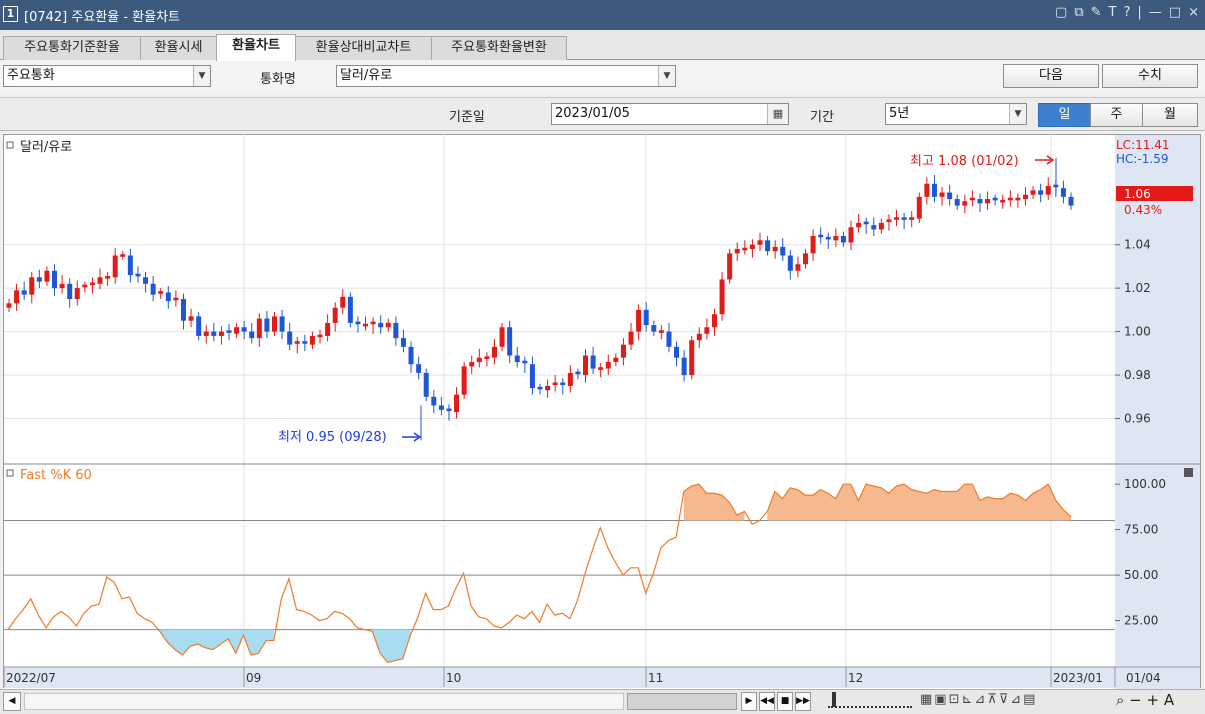  What do you see at coordinates (1193, 12) in the screenshot?
I see `close-icon: ×` at bounding box center [1193, 12].